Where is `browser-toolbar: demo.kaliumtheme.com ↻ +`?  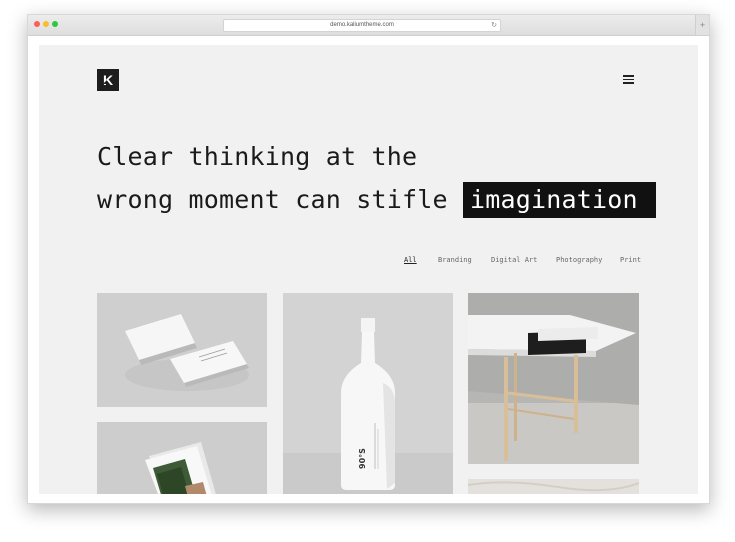
browser-toolbar: demo.kaliumtheme.com ↻ + is located at coordinates (368, 25).